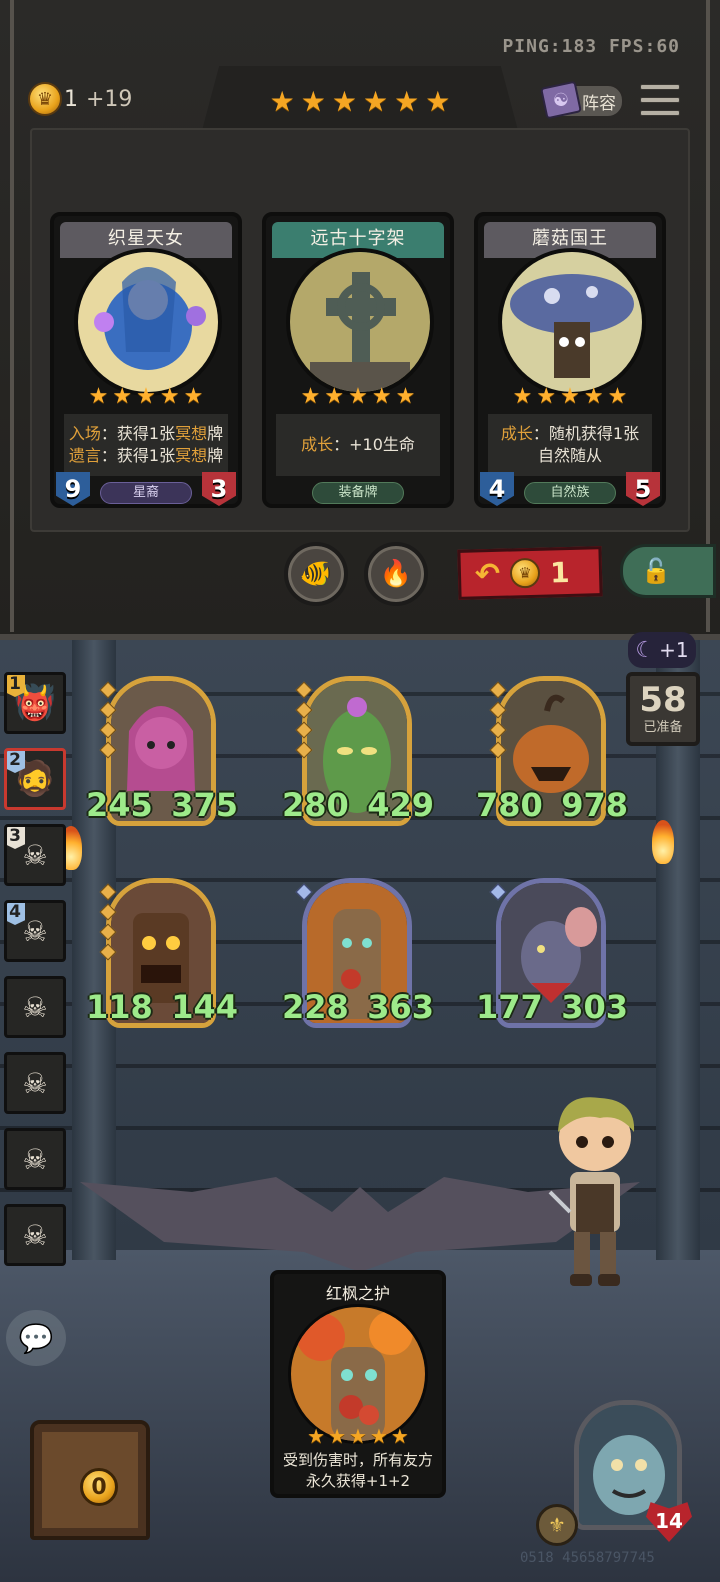  Describe the element at coordinates (358, 1374) in the screenshot. I see `maple-treant-art` at that location.